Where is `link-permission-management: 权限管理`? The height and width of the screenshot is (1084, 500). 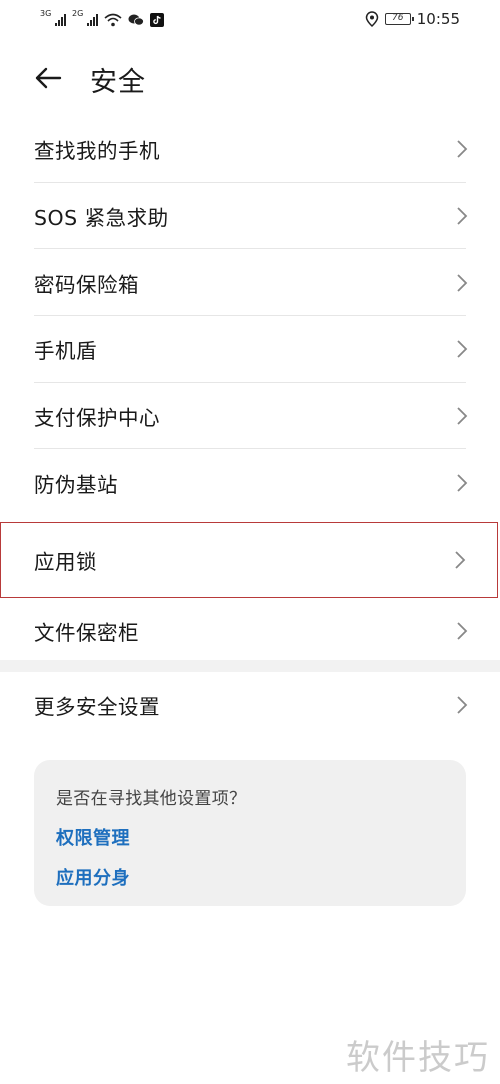
link-permission-management: 权限管理 is located at coordinates (250, 837).